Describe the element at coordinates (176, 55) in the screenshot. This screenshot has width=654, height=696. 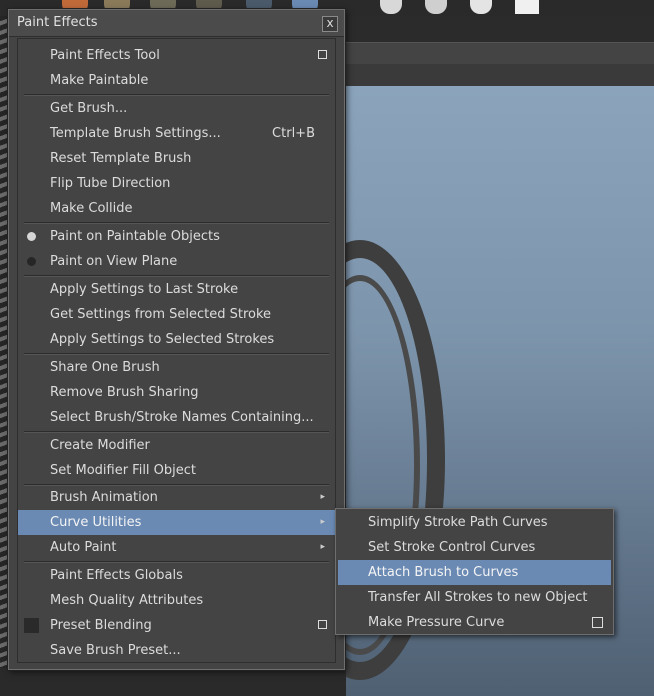
I see `menu-item-paint-effects-tool: Paint Effects Tool` at that location.